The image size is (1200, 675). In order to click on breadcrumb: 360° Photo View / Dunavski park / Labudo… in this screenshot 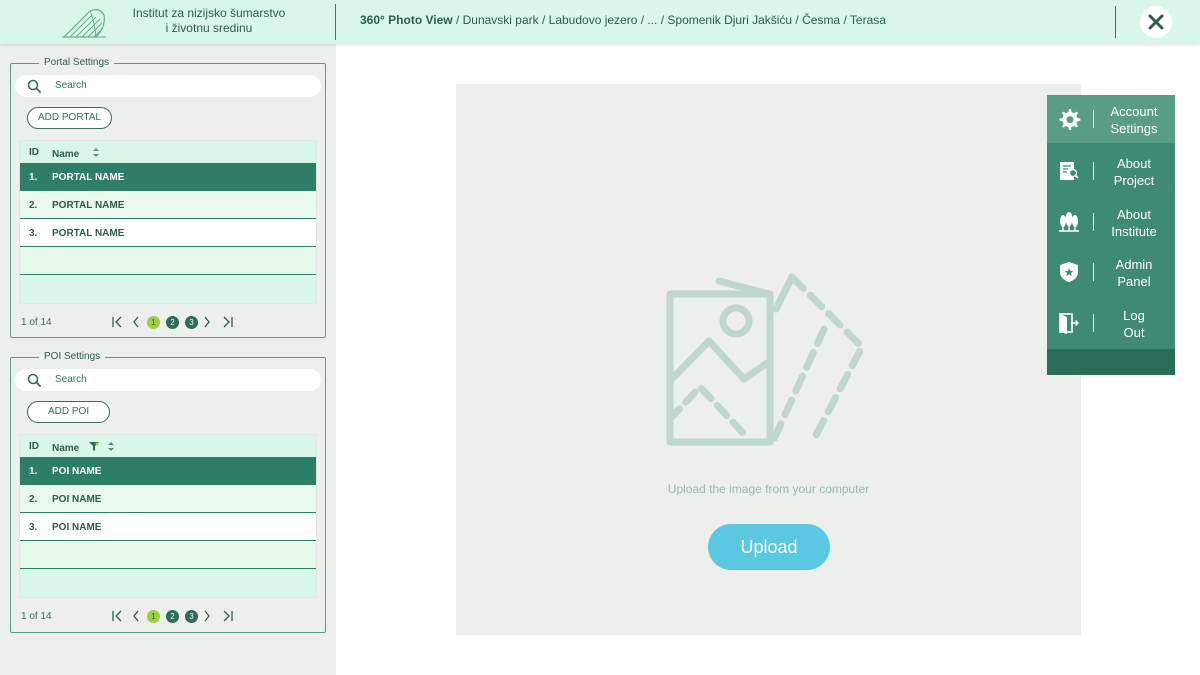, I will do `click(623, 20)`.